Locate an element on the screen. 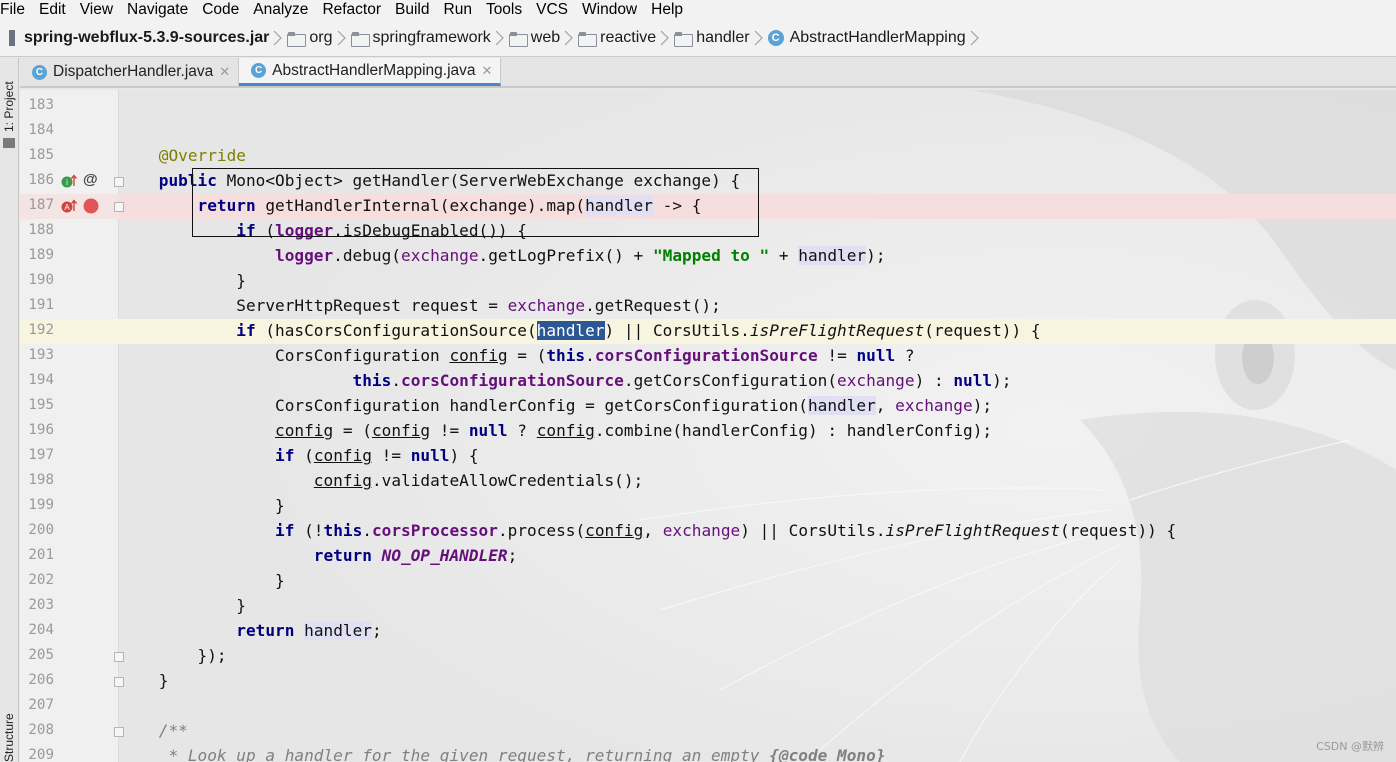 Image resolution: width=1396 pixels, height=762 pixels. line-number: 187 is located at coordinates (41, 205).